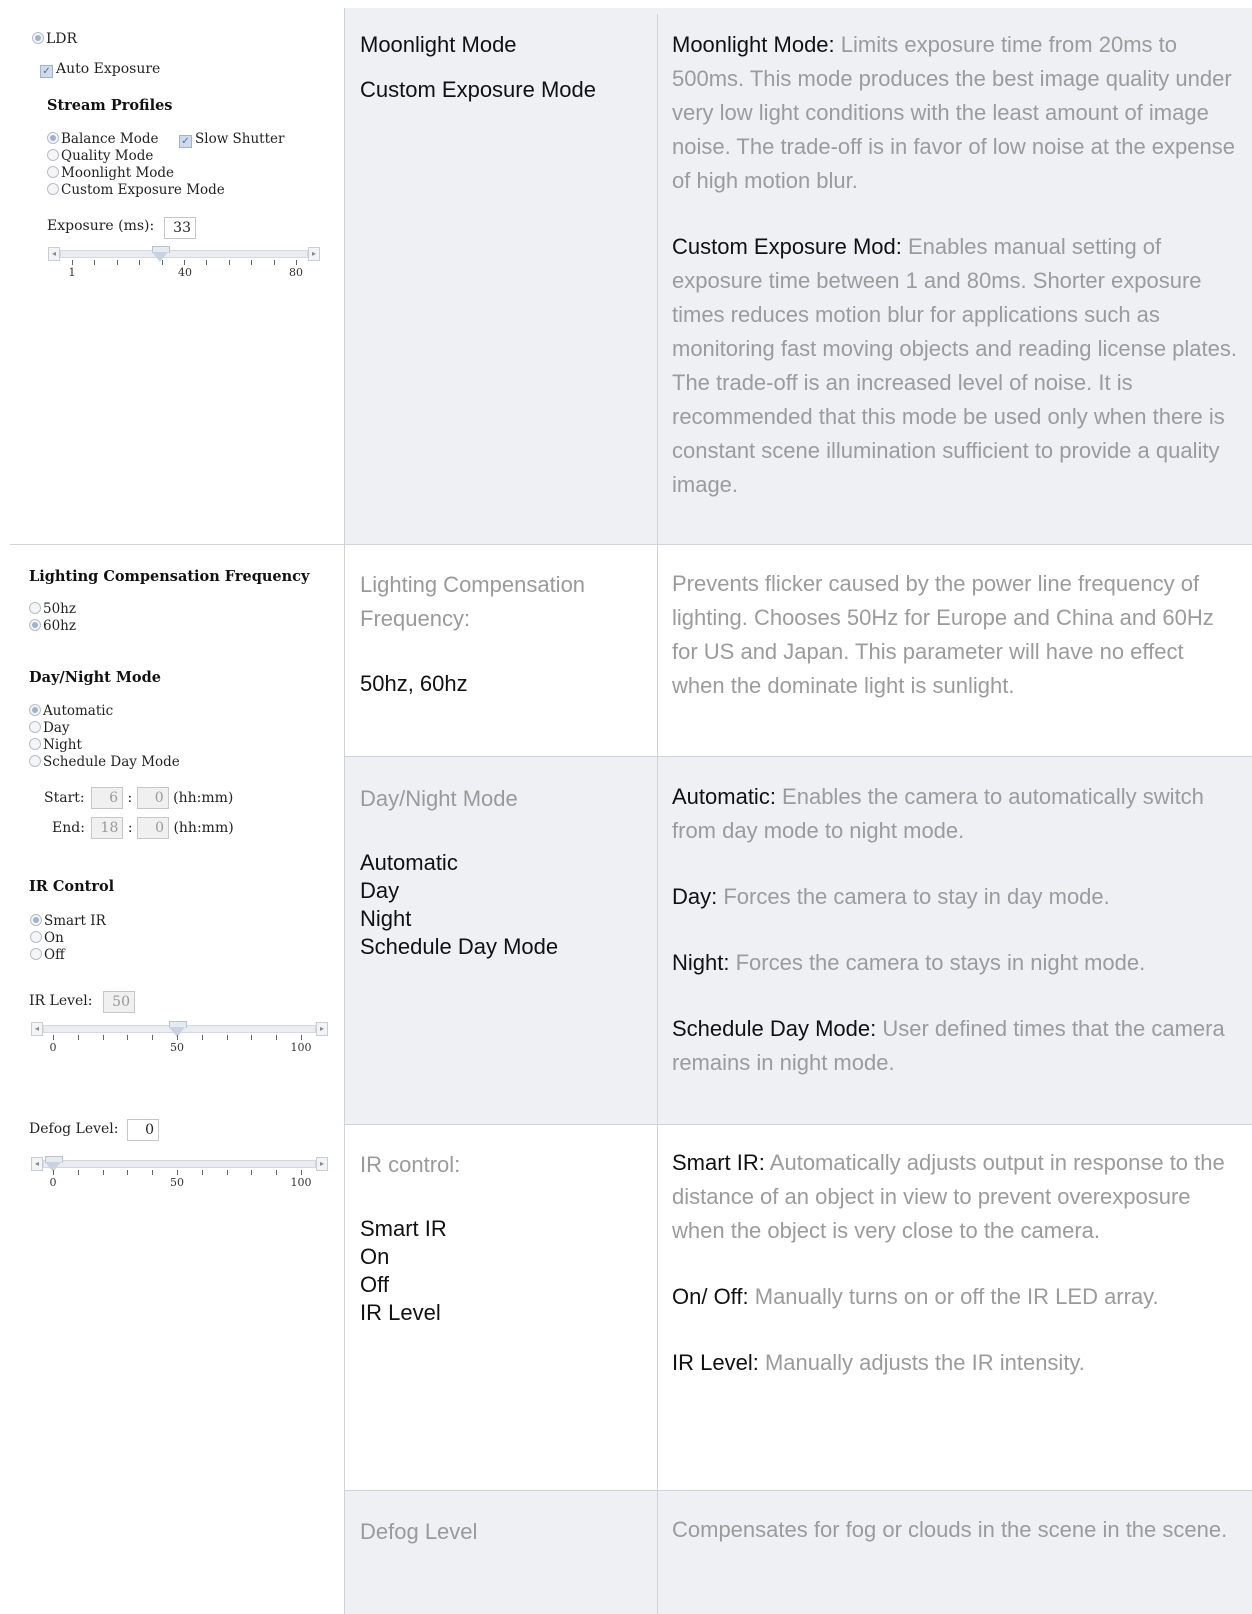  Describe the element at coordinates (410, 1164) in the screenshot. I see `ir-title: IR control:` at that location.